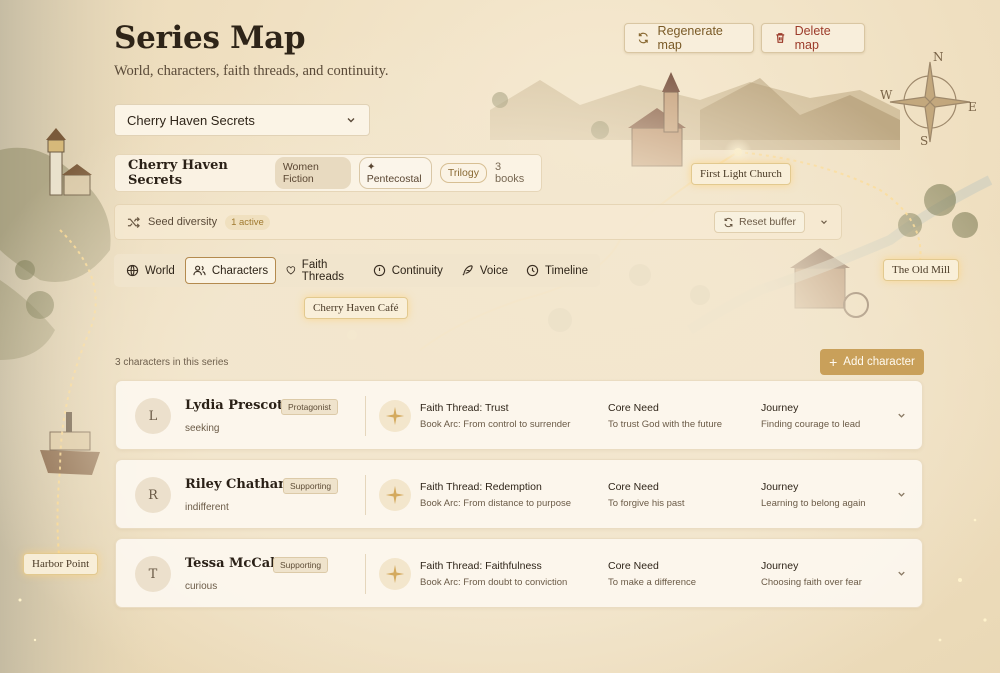 Image resolution: width=1000 pixels, height=673 pixels. I want to click on character-name: Lydia Prescott, so click(237, 405).